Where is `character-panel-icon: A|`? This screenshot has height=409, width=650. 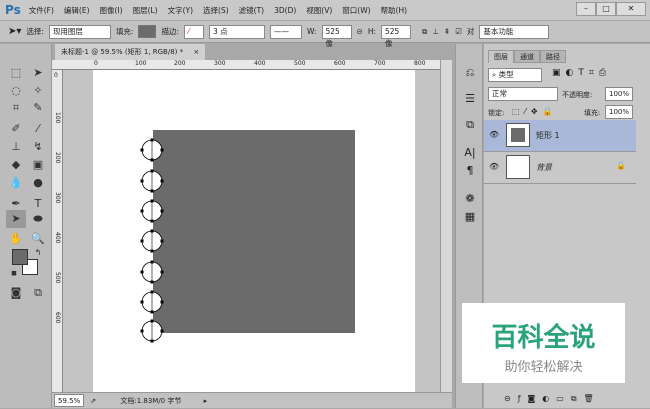
character-panel-icon: A| is located at coordinates (470, 153).